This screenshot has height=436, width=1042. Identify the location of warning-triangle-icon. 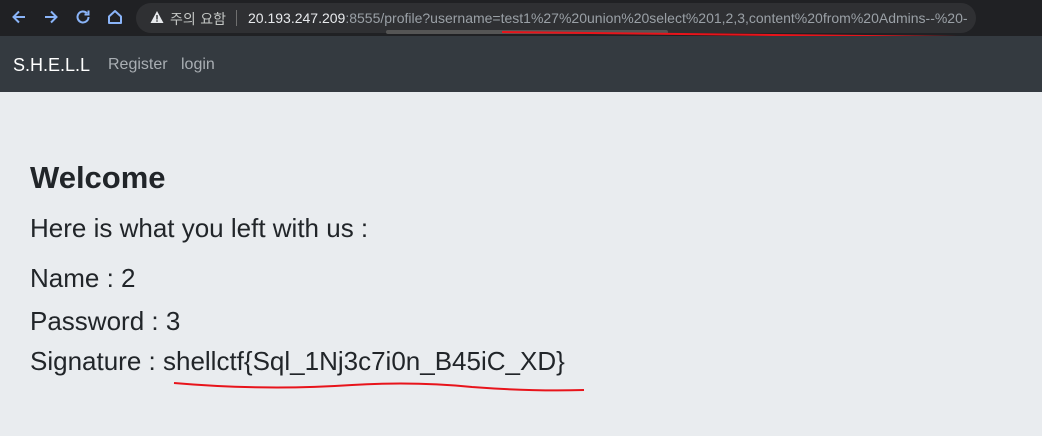
(157, 17).